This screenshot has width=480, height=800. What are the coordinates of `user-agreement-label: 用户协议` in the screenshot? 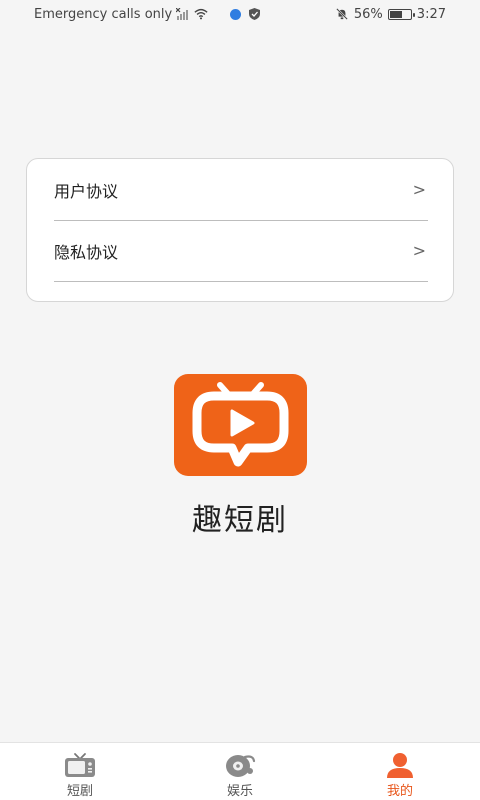 It's located at (86, 191).